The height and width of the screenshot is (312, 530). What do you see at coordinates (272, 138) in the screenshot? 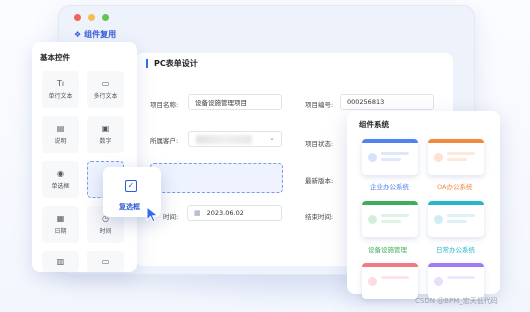
I see `chevron-down-icon: ⌄` at bounding box center [272, 138].